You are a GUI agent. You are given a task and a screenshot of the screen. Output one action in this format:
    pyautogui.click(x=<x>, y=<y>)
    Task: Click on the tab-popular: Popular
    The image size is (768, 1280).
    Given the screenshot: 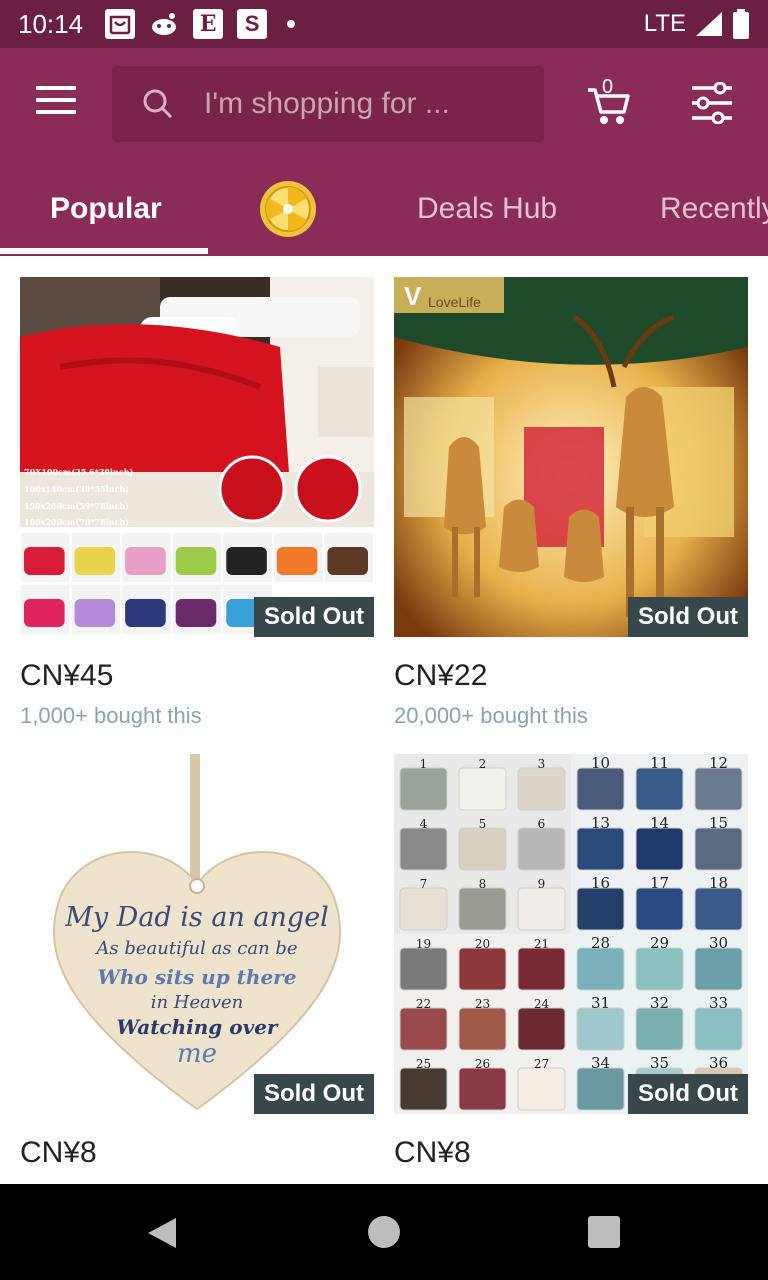 What is the action you would take?
    pyautogui.click(x=106, y=209)
    